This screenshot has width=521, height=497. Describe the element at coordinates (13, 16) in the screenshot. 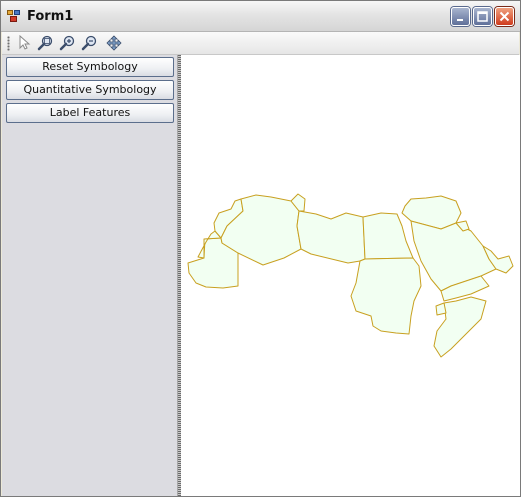

I see `app-icon` at that location.